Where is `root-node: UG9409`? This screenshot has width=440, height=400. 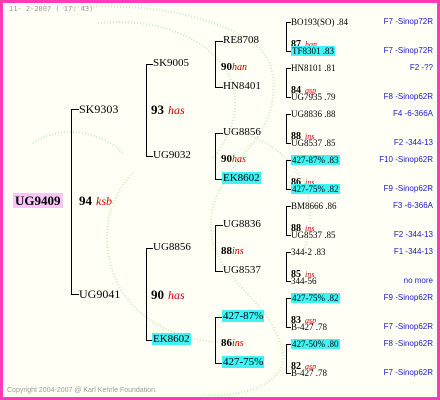 root-node: UG9409 is located at coordinates (38, 201).